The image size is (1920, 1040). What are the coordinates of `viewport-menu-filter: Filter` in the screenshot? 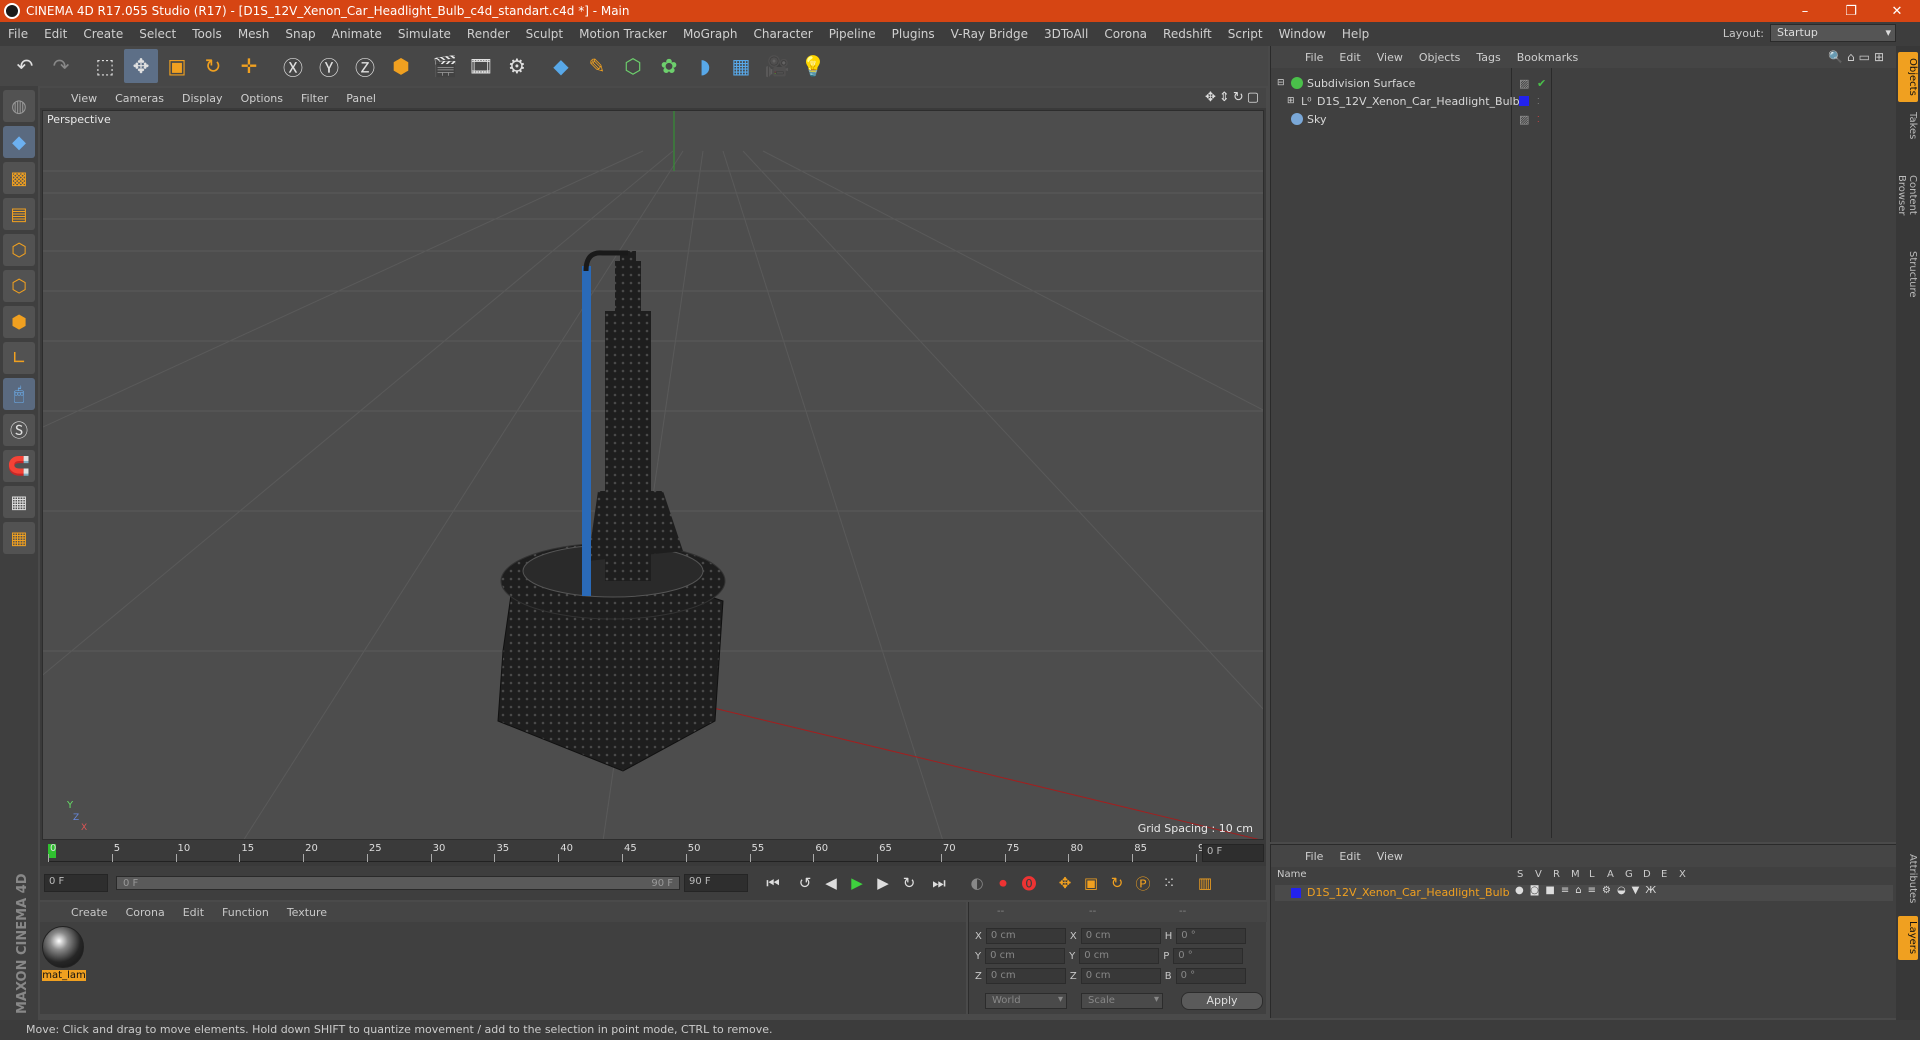 It's located at (314, 98).